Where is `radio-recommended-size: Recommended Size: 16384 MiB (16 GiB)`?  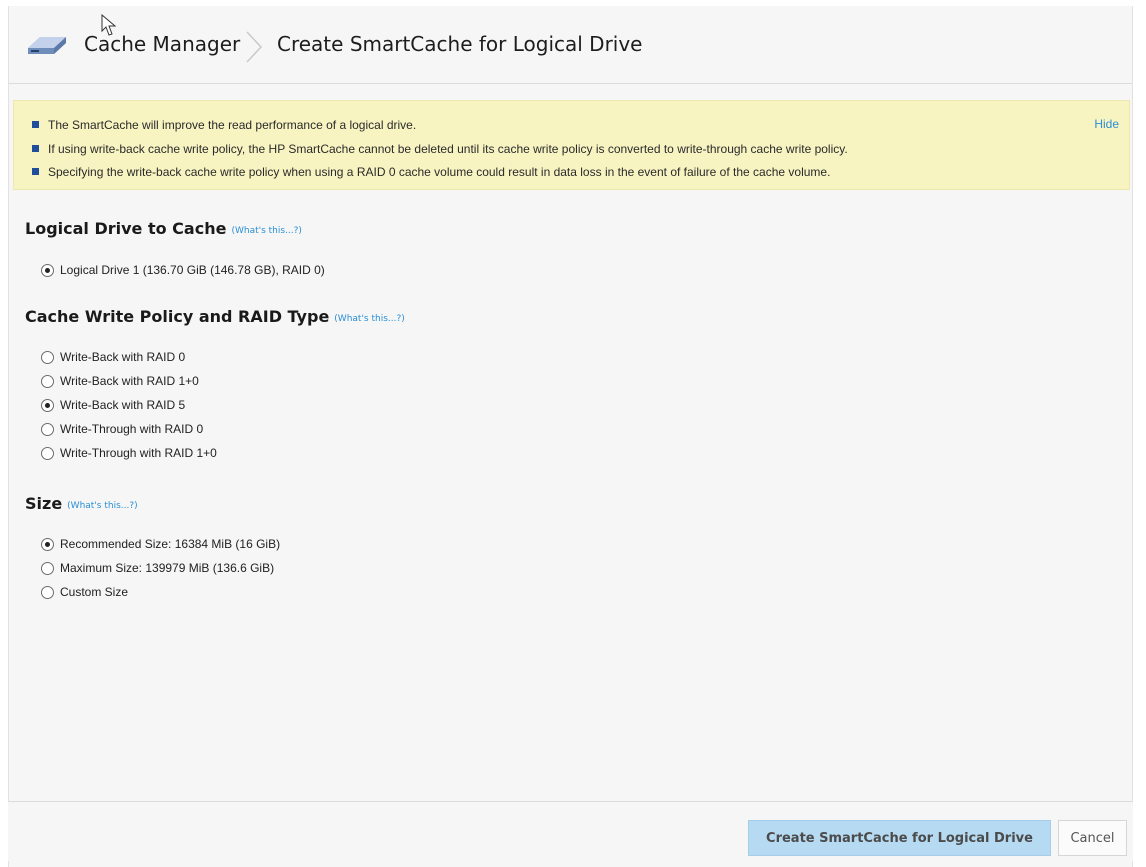
radio-recommended-size: Recommended Size: 16384 MiB (16 GiB) is located at coordinates (160, 544).